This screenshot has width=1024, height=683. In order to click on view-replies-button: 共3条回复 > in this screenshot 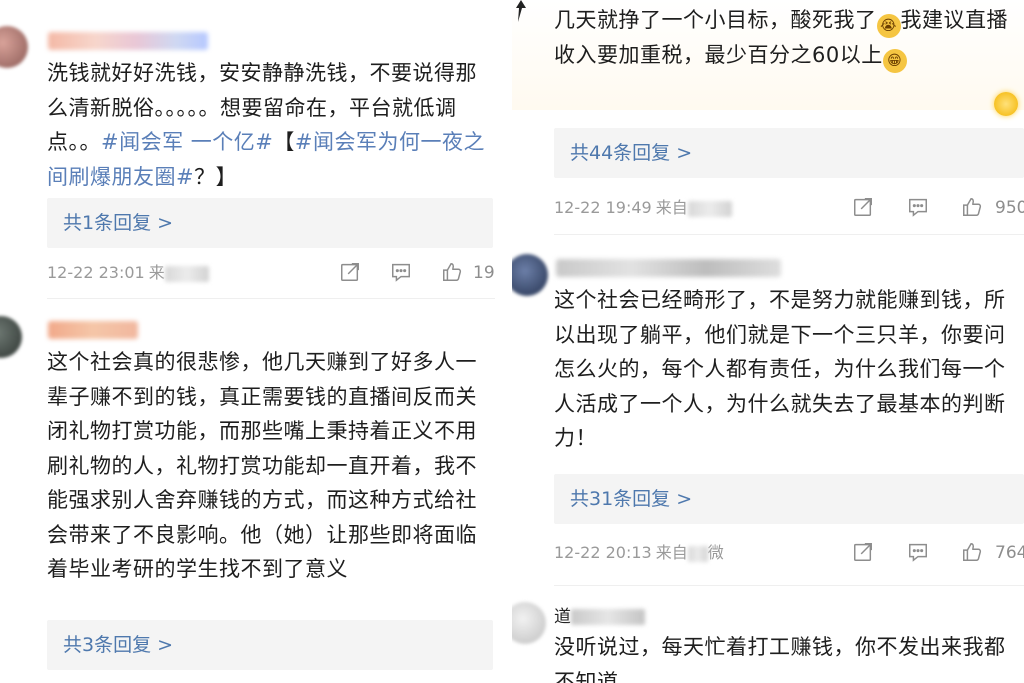, I will do `click(270, 645)`.